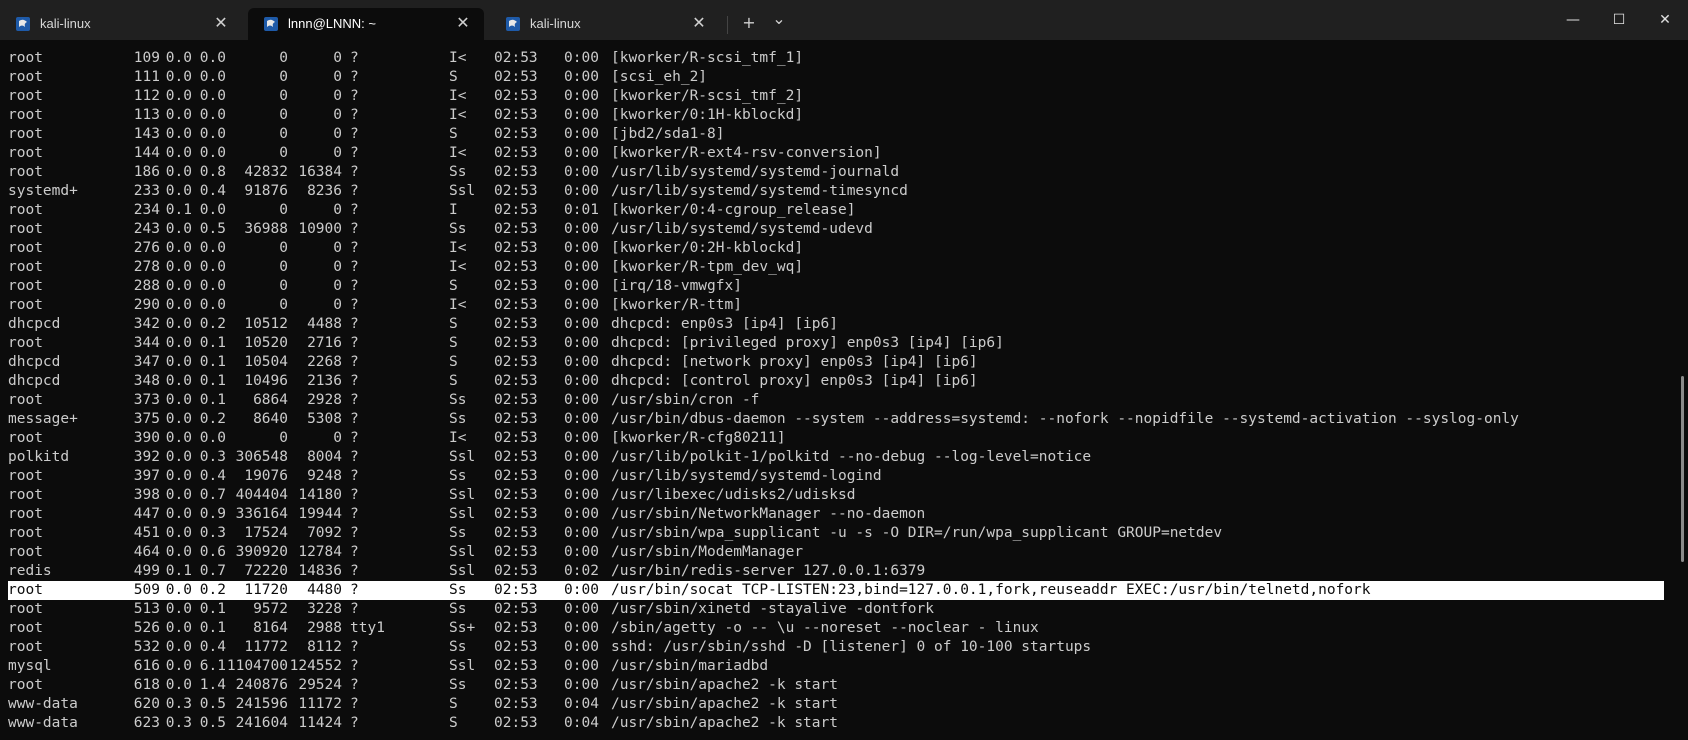 This screenshot has width=1688, height=740. What do you see at coordinates (836, 77) in the screenshot?
I see `process-row: root 111 0.0 0.0 0 0? S 02:53 0:00 [scsi_eh_2]` at bounding box center [836, 77].